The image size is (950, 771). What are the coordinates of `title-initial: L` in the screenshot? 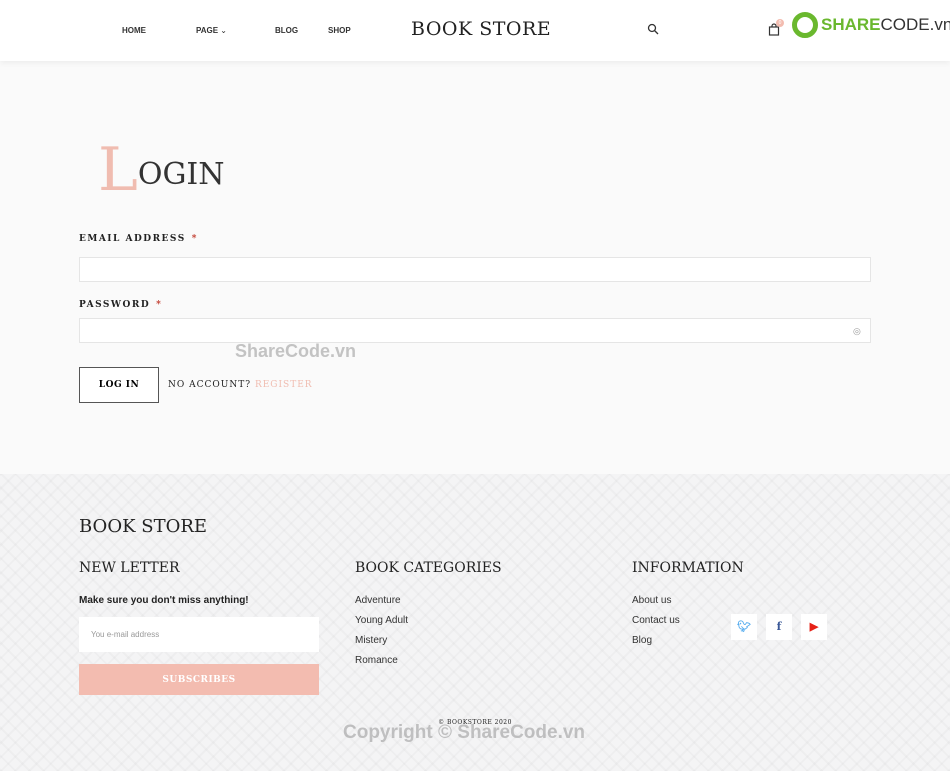 It's located at (118, 170).